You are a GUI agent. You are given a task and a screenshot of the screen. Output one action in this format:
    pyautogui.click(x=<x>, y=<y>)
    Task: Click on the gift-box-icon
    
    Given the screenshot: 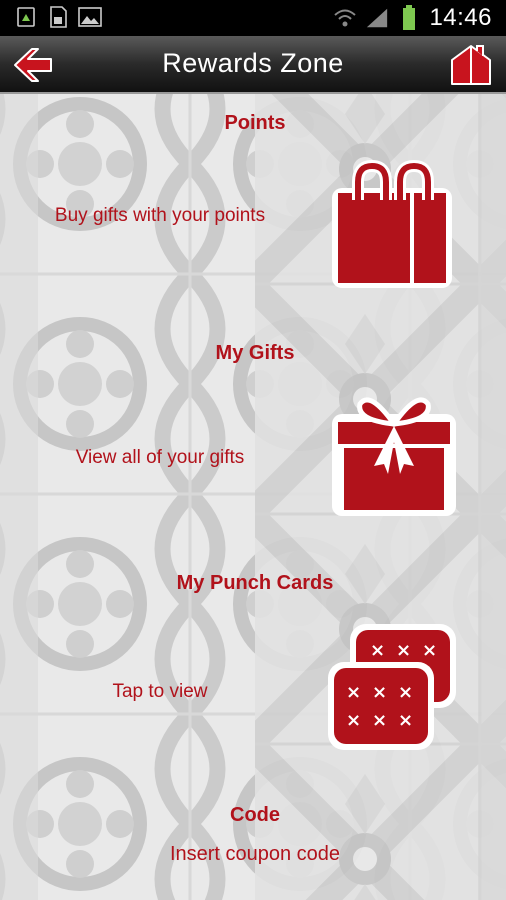 What is the action you would take?
    pyautogui.click(x=394, y=456)
    